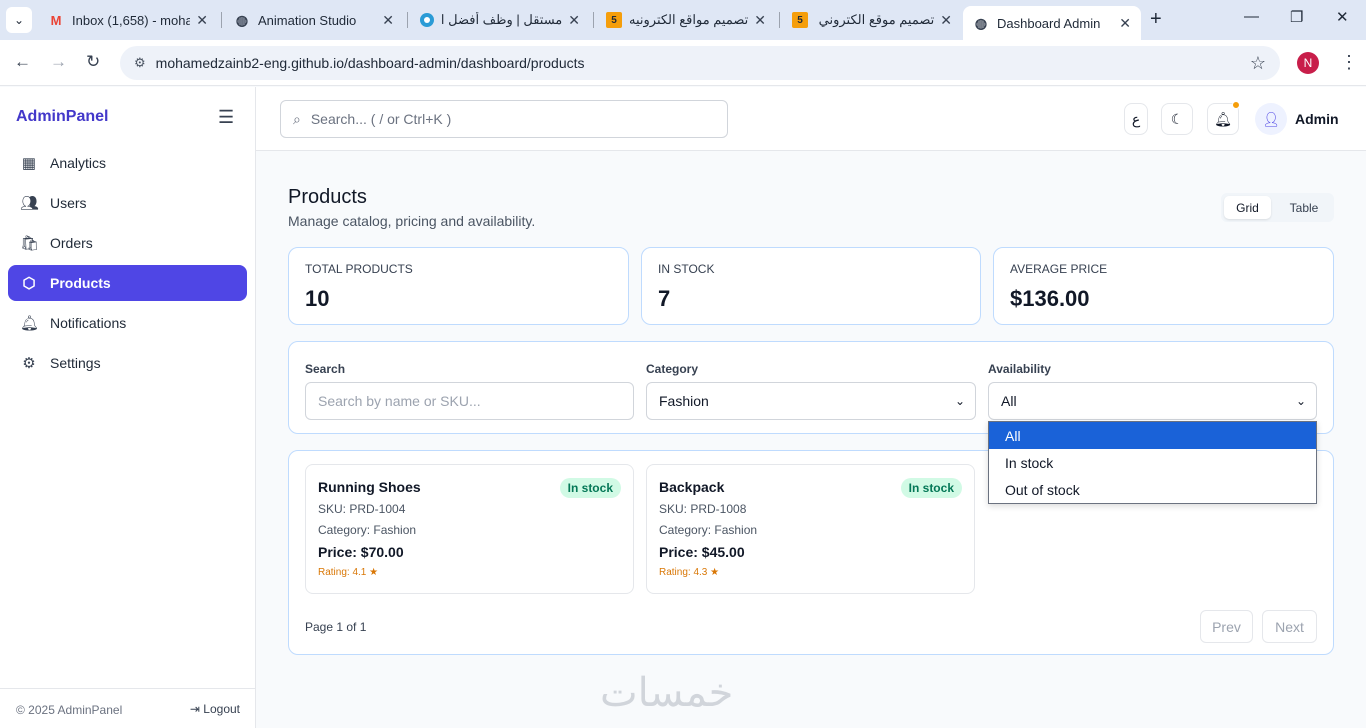 The width and height of the screenshot is (1366, 728). Describe the element at coordinates (359, 269) in the screenshot. I see `stat-label: TOTAL PRODUCTS` at that location.